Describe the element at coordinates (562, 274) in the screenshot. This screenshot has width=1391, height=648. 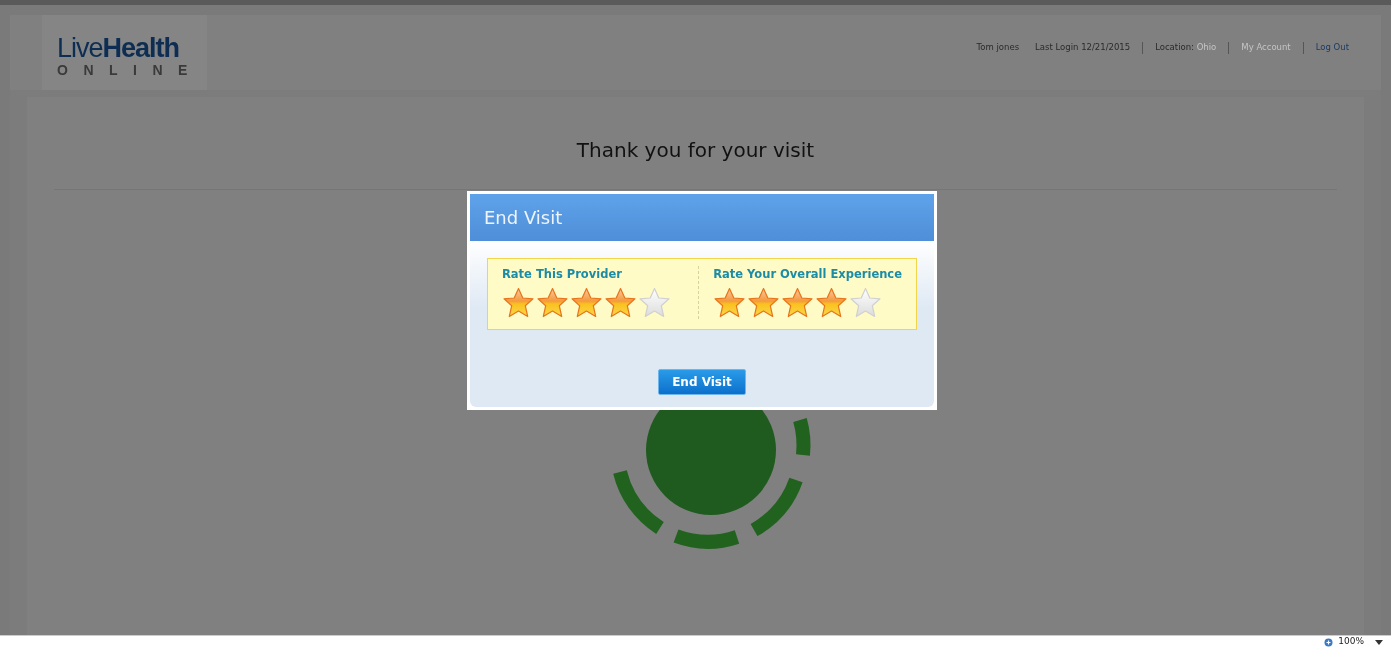
I see `rating-label: Rate This Provider` at that location.